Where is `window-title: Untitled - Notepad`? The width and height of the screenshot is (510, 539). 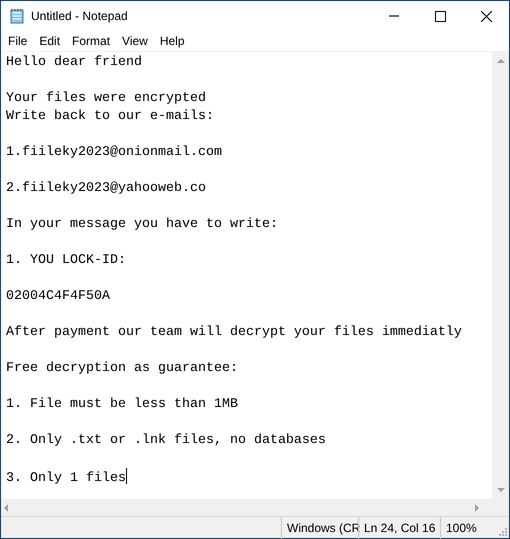 window-title: Untitled - Notepad is located at coordinates (80, 16).